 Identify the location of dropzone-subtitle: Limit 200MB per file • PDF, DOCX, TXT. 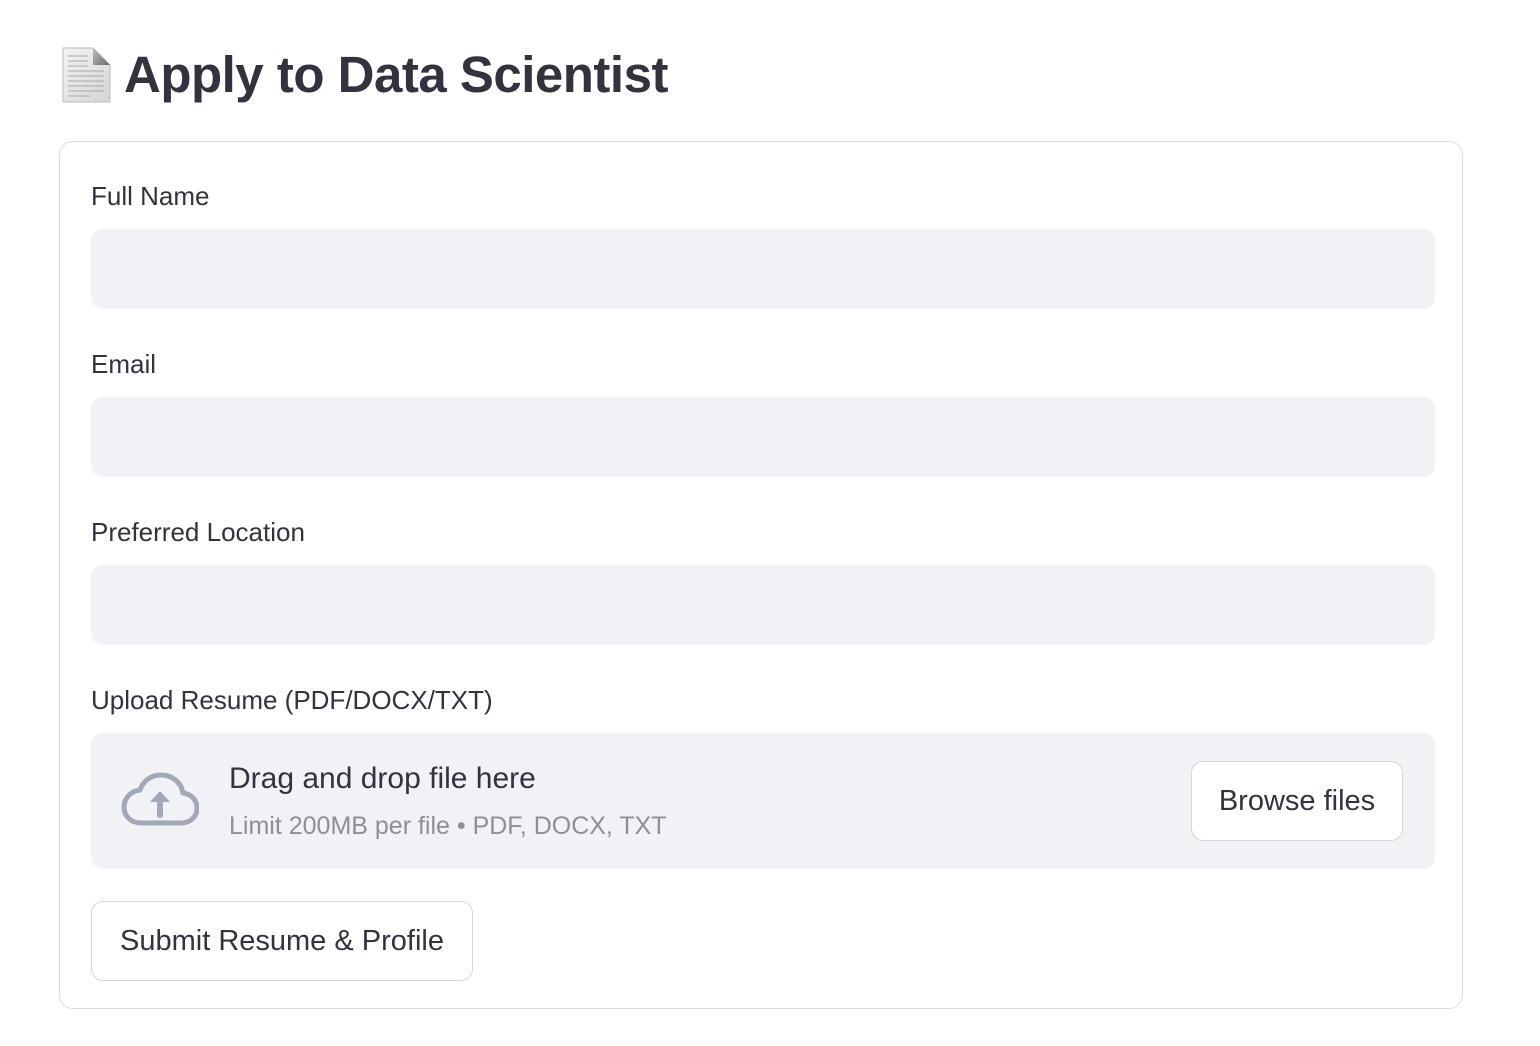
(448, 826).